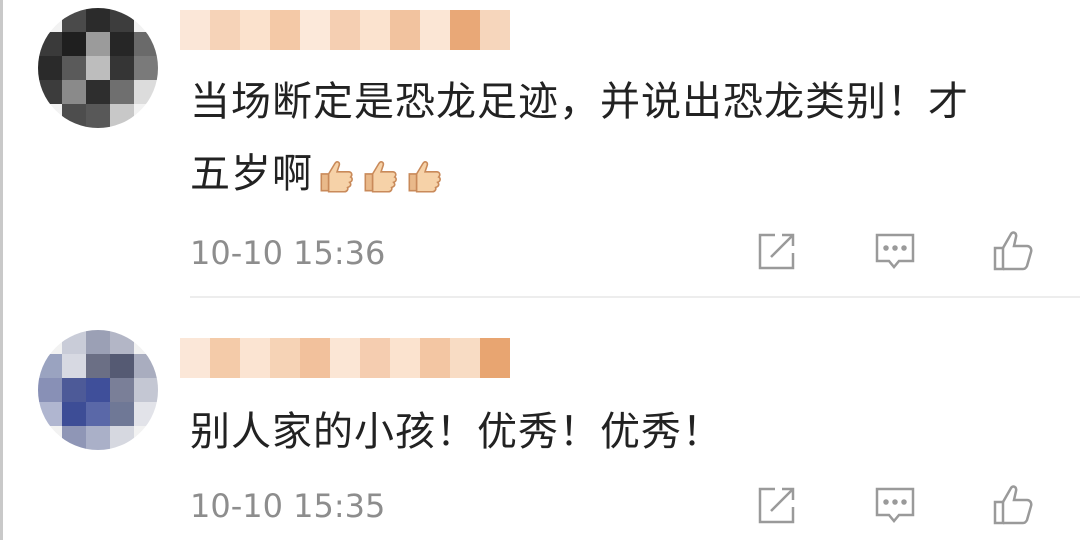 This screenshot has width=1080, height=540. I want to click on timestamp: 10-10 15:35, so click(288, 506).